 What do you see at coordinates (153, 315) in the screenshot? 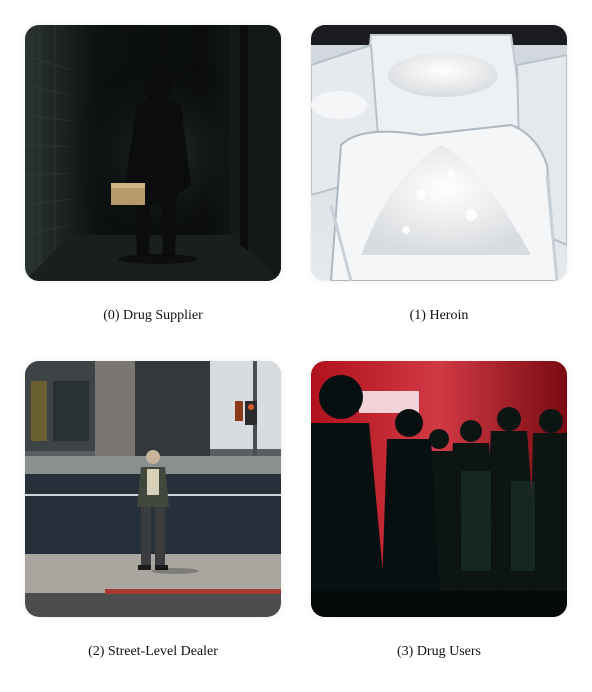
I see `panel-0-caption: (0) Drug Supplier` at bounding box center [153, 315].